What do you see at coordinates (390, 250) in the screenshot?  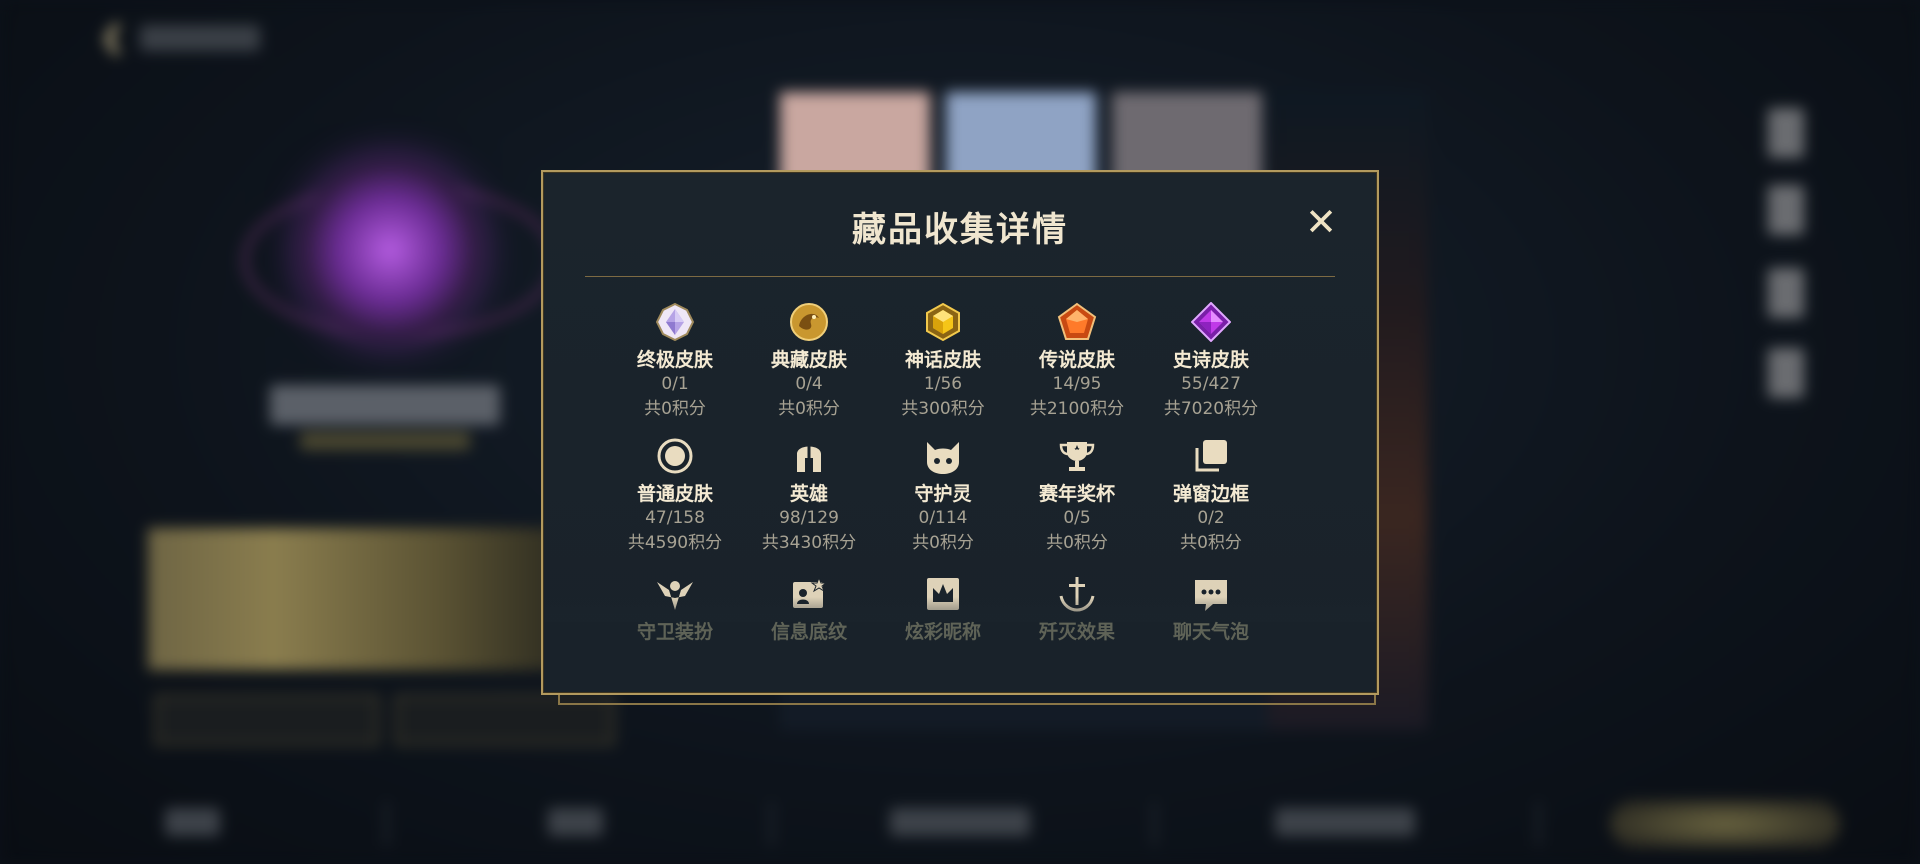 I see `background-emblem` at bounding box center [390, 250].